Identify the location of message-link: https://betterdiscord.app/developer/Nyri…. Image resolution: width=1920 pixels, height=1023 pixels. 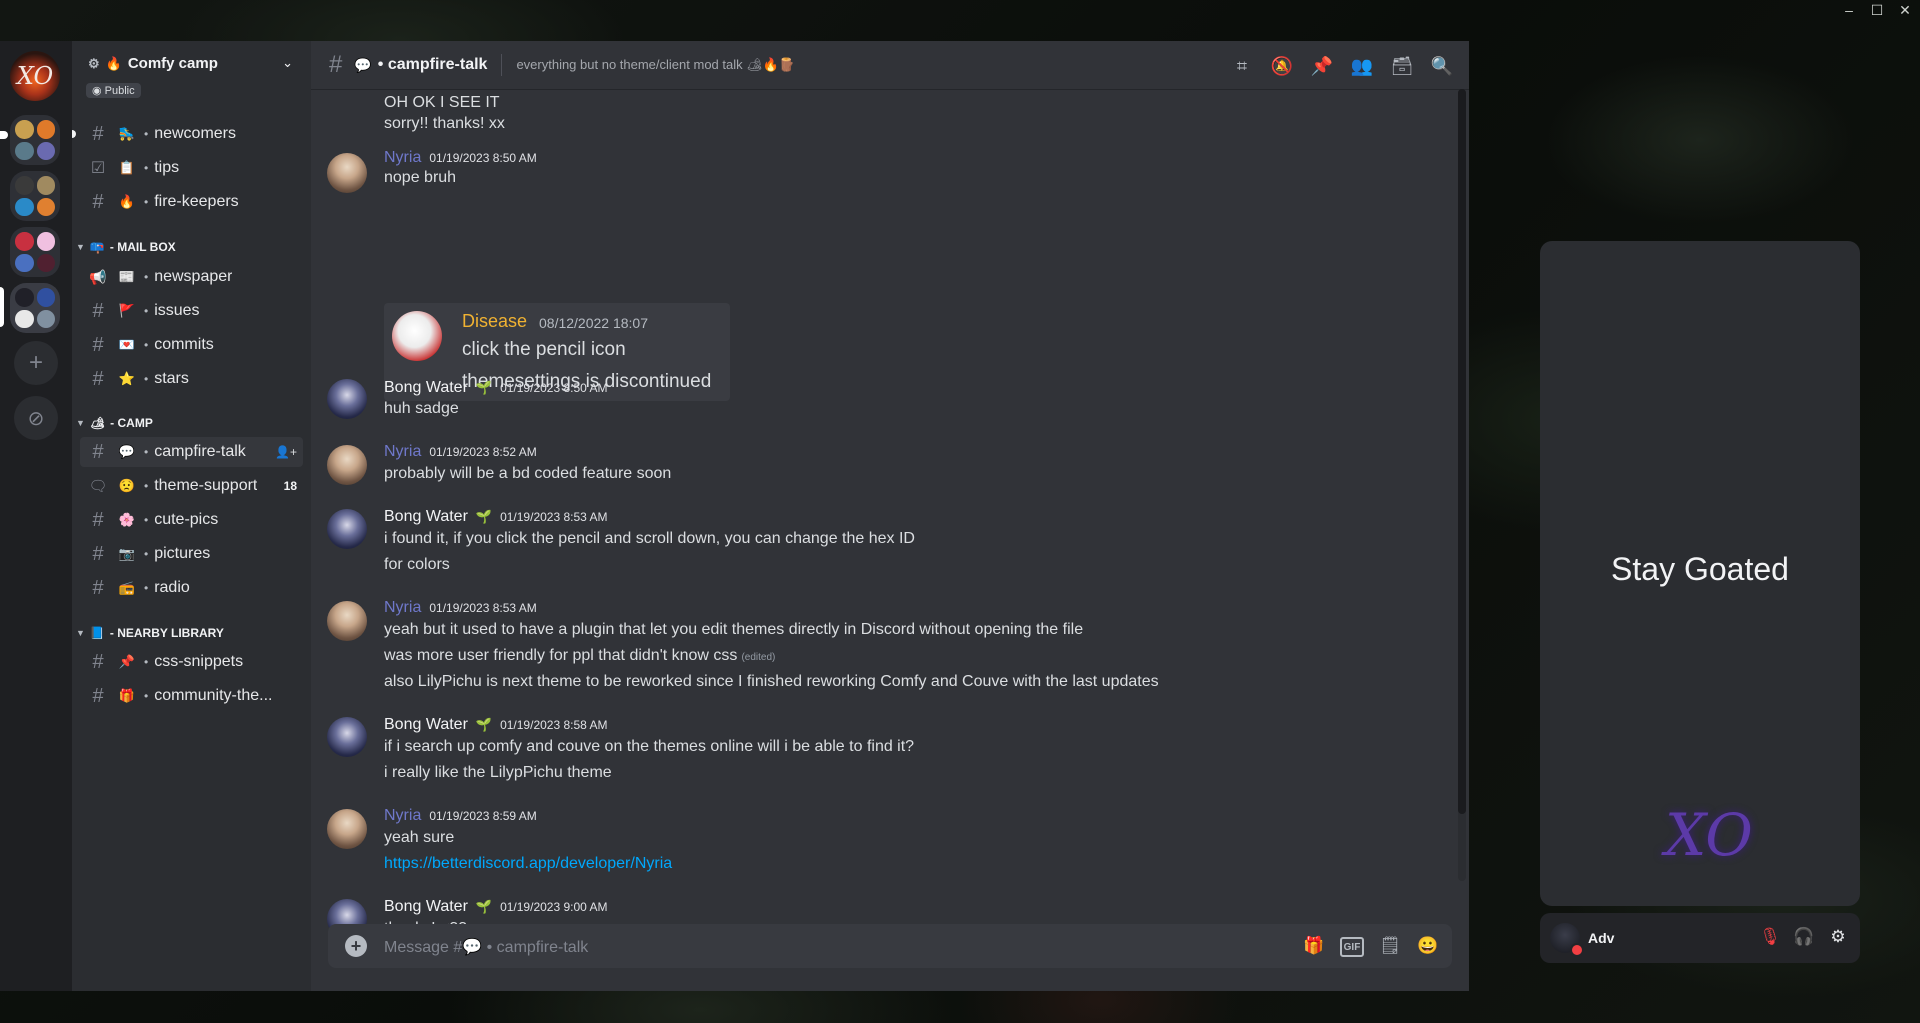
(528, 864).